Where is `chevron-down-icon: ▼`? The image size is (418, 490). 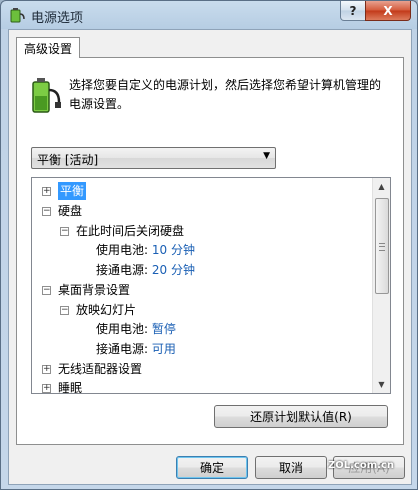
chevron-down-icon: ▼ is located at coordinates (266, 156).